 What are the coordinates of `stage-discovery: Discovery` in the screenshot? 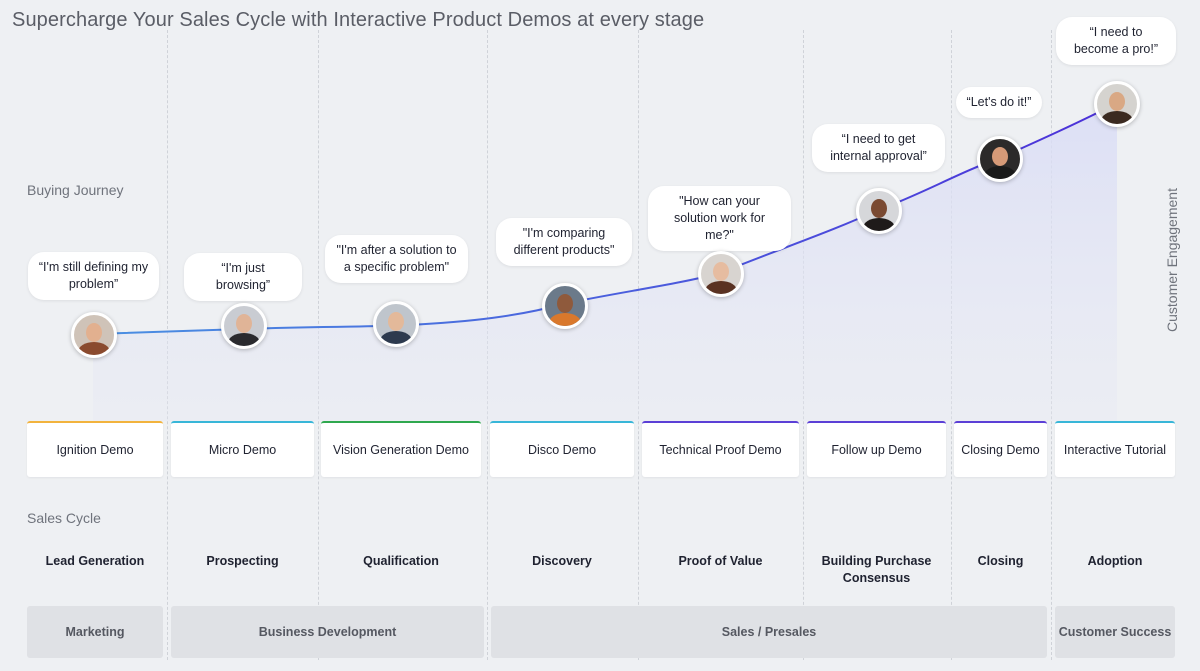 It's located at (562, 561).